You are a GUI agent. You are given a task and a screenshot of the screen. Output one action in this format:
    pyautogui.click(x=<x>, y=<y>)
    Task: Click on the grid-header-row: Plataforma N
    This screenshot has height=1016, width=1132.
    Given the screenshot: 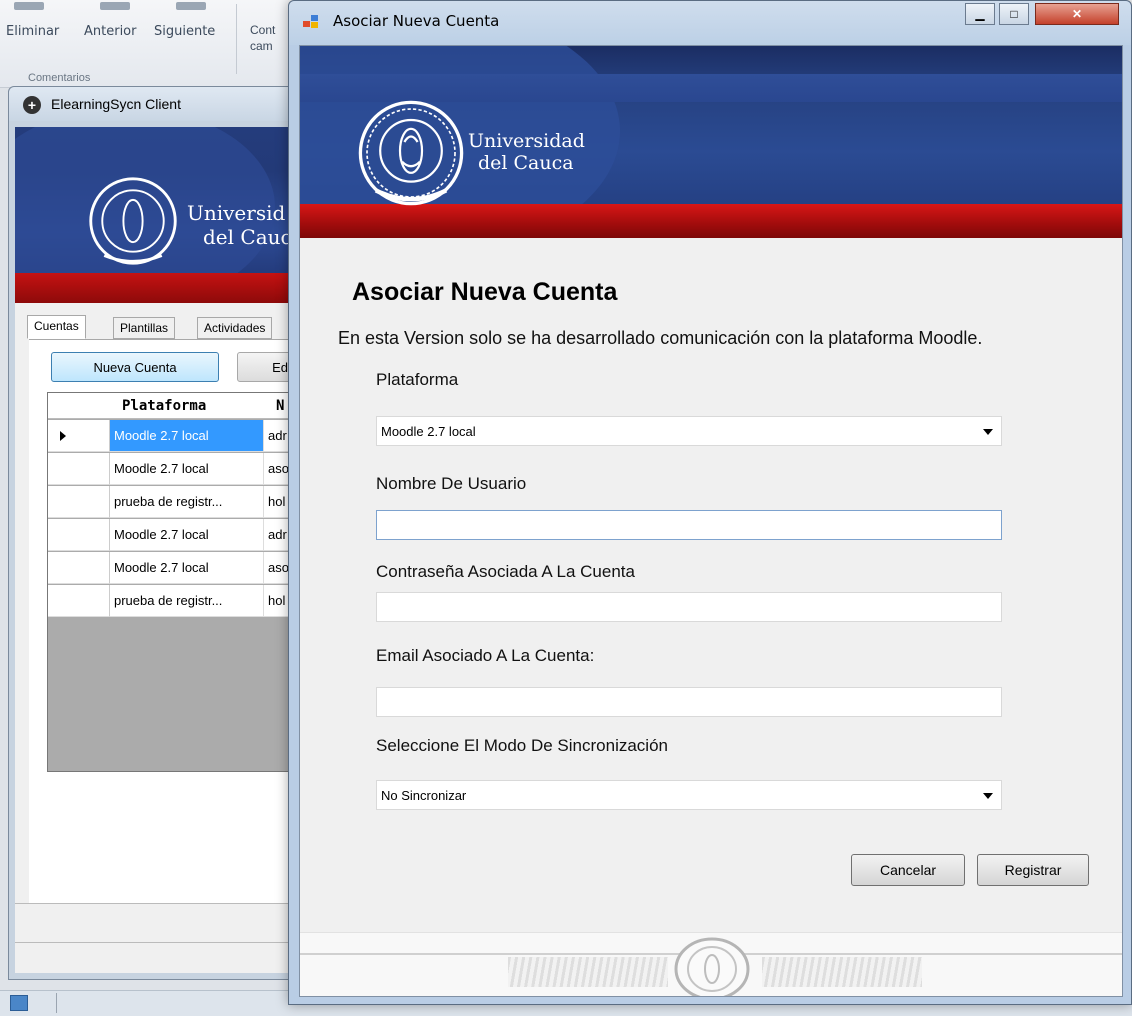 What is the action you would take?
    pyautogui.click(x=175, y=406)
    